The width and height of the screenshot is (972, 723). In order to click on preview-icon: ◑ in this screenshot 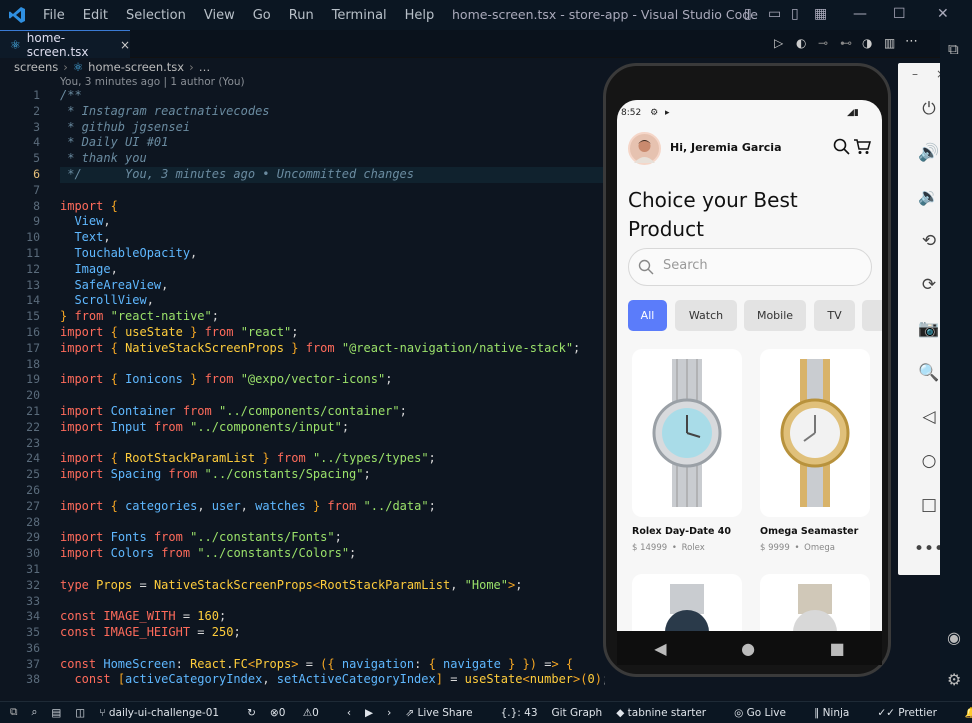, I will do `click(867, 43)`.